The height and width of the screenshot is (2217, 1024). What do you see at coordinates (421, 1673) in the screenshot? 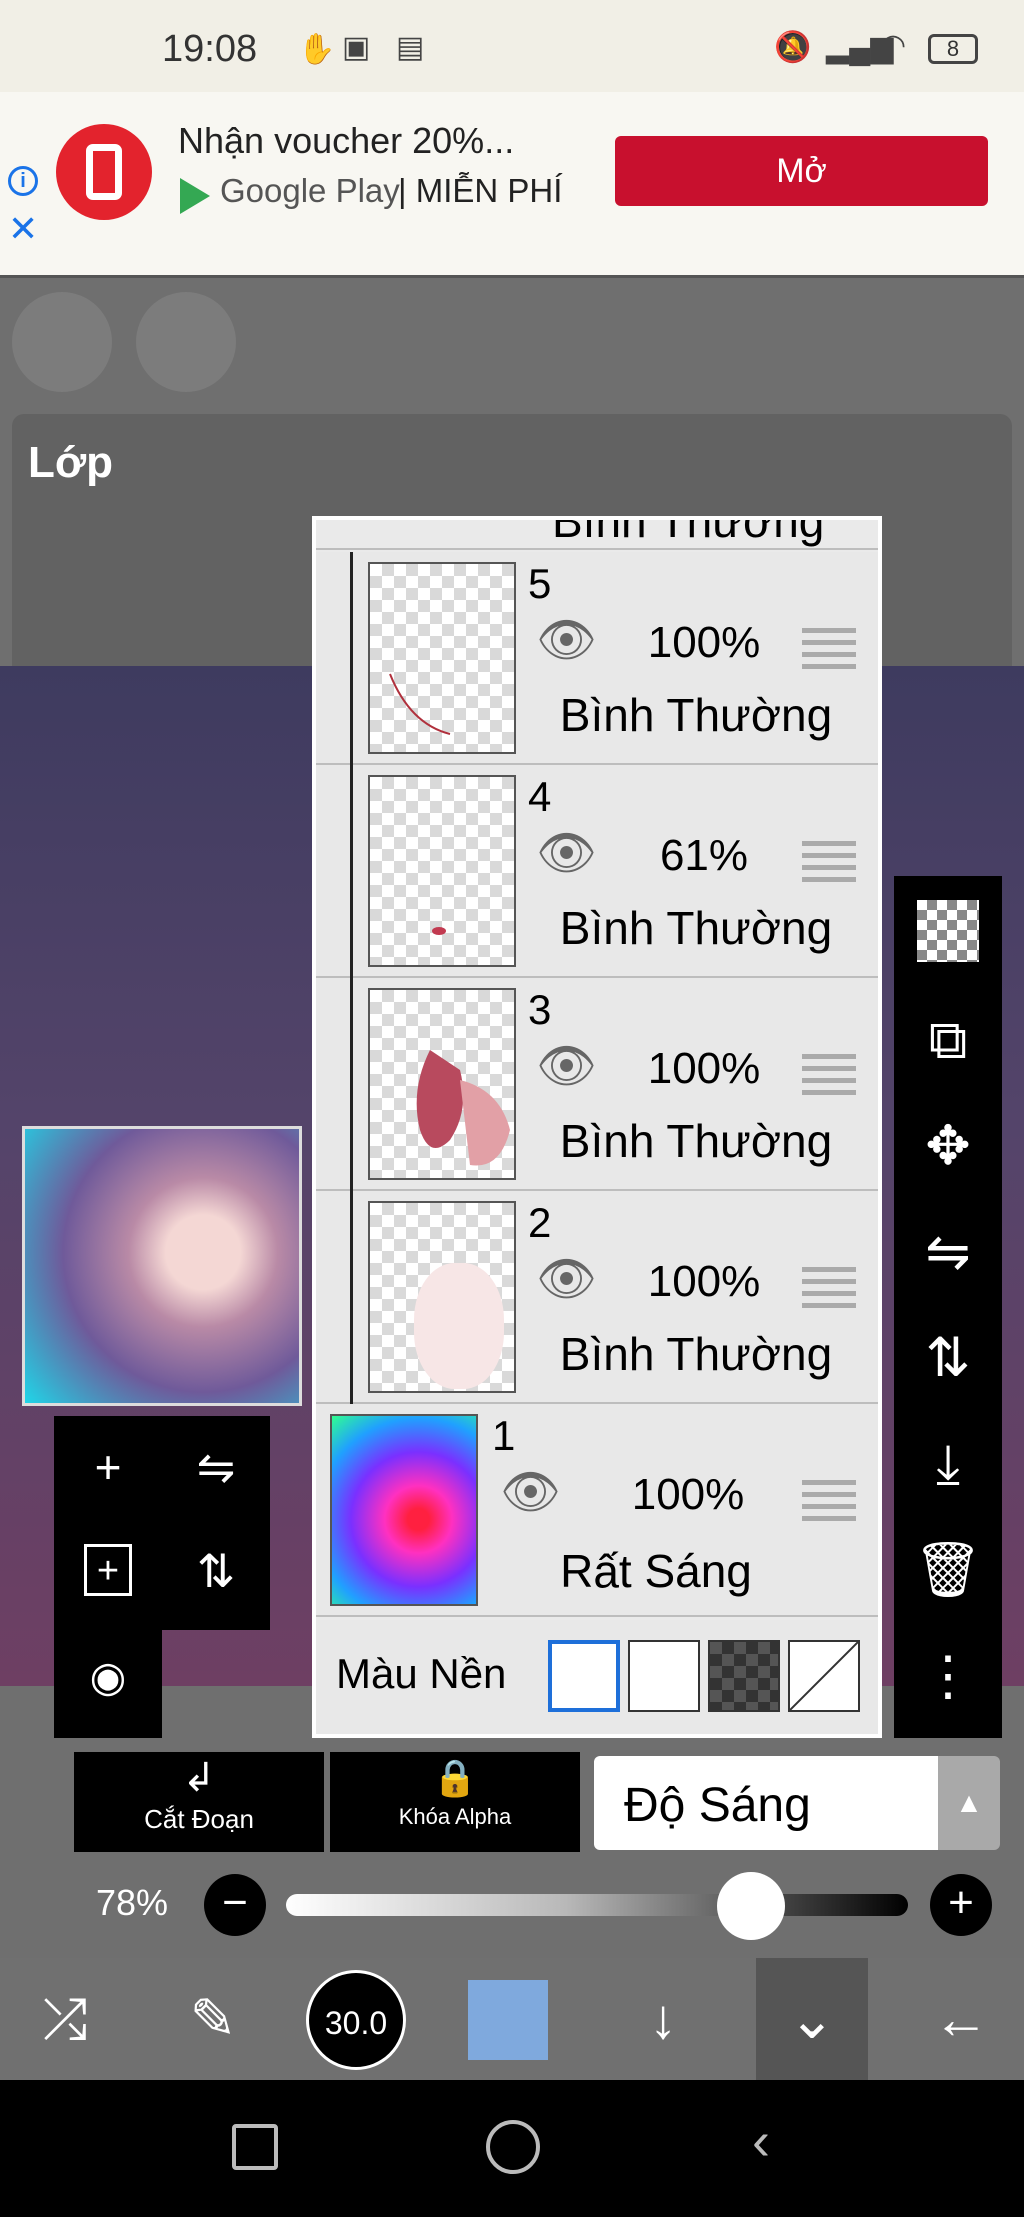
I see `background-label: Màu Nền` at bounding box center [421, 1673].